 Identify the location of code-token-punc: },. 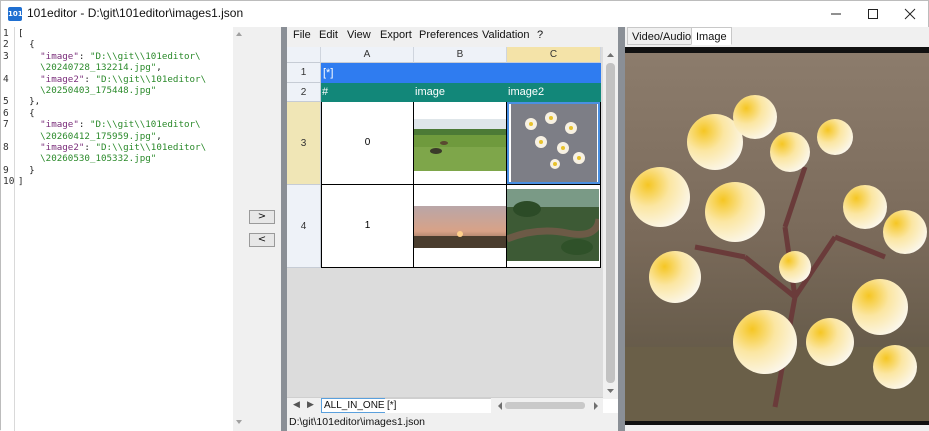
(29, 102).